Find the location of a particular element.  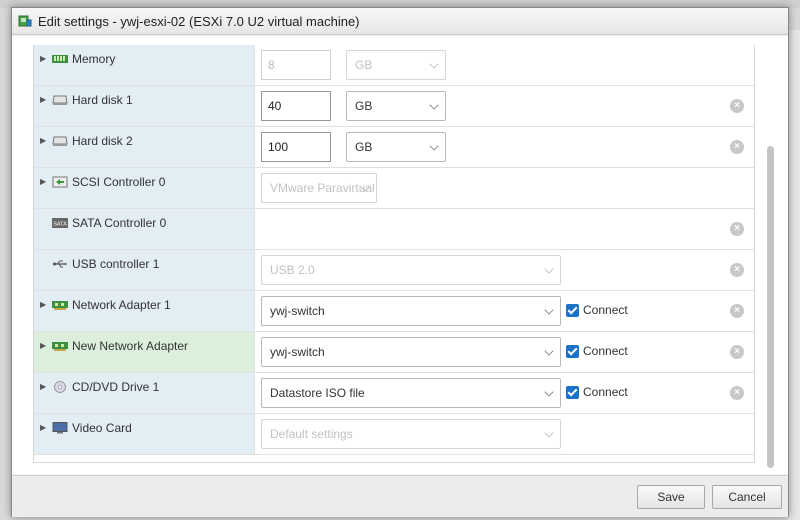

select-value: VMware Paravirtual is located at coordinates (322, 188).